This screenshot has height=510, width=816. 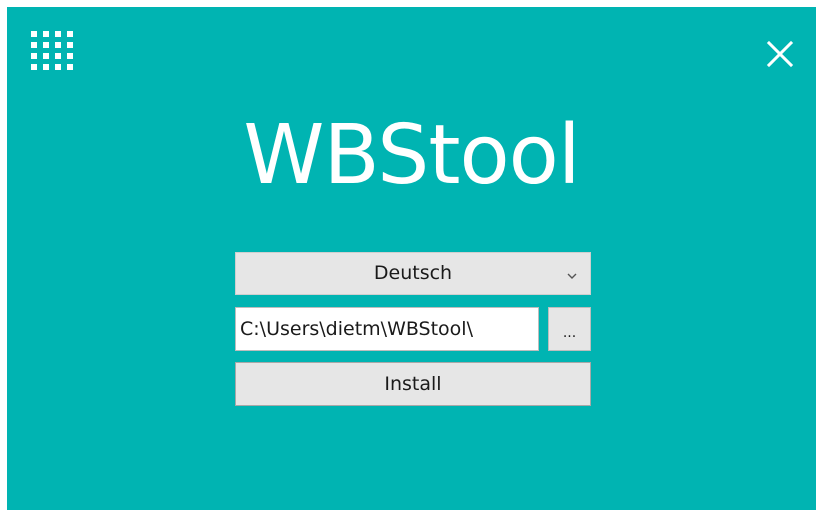 I want to click on install-path-input, so click(x=387, y=329).